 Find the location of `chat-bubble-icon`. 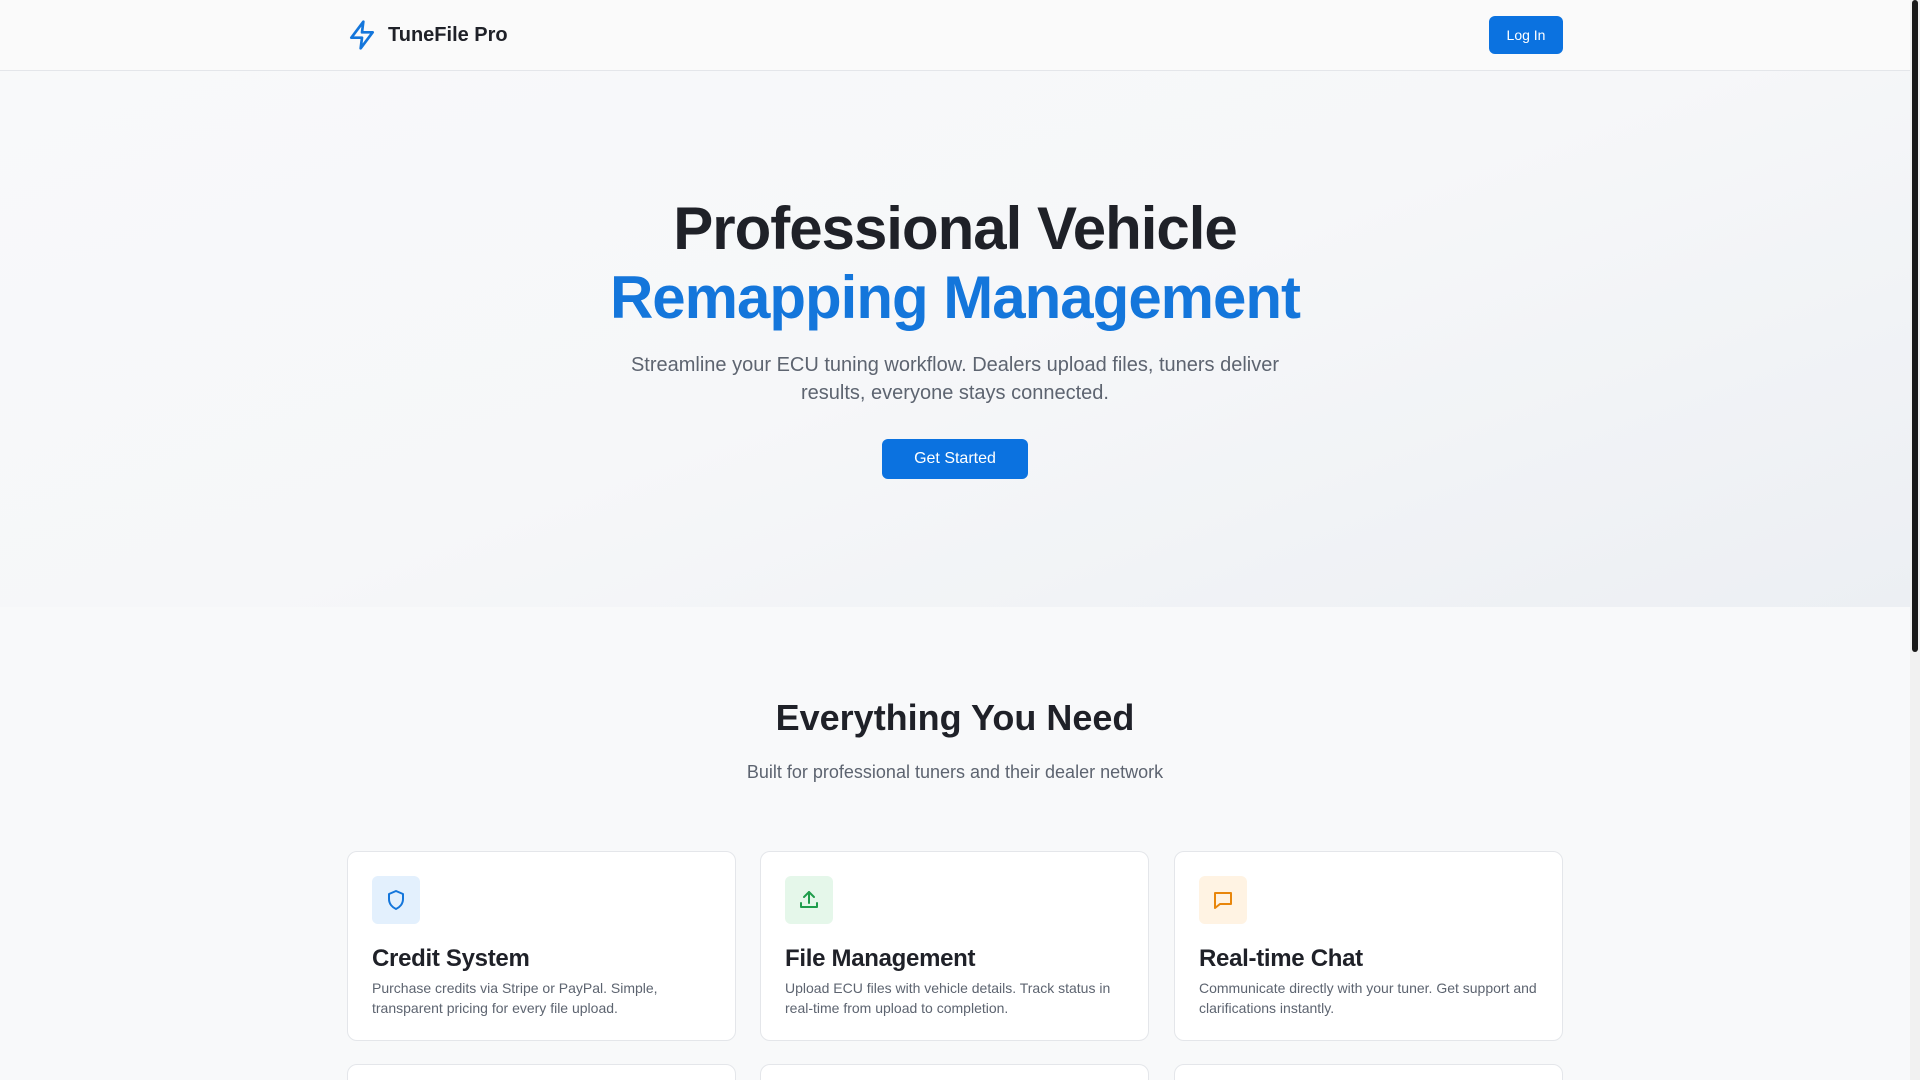

chat-bubble-icon is located at coordinates (1223, 900).